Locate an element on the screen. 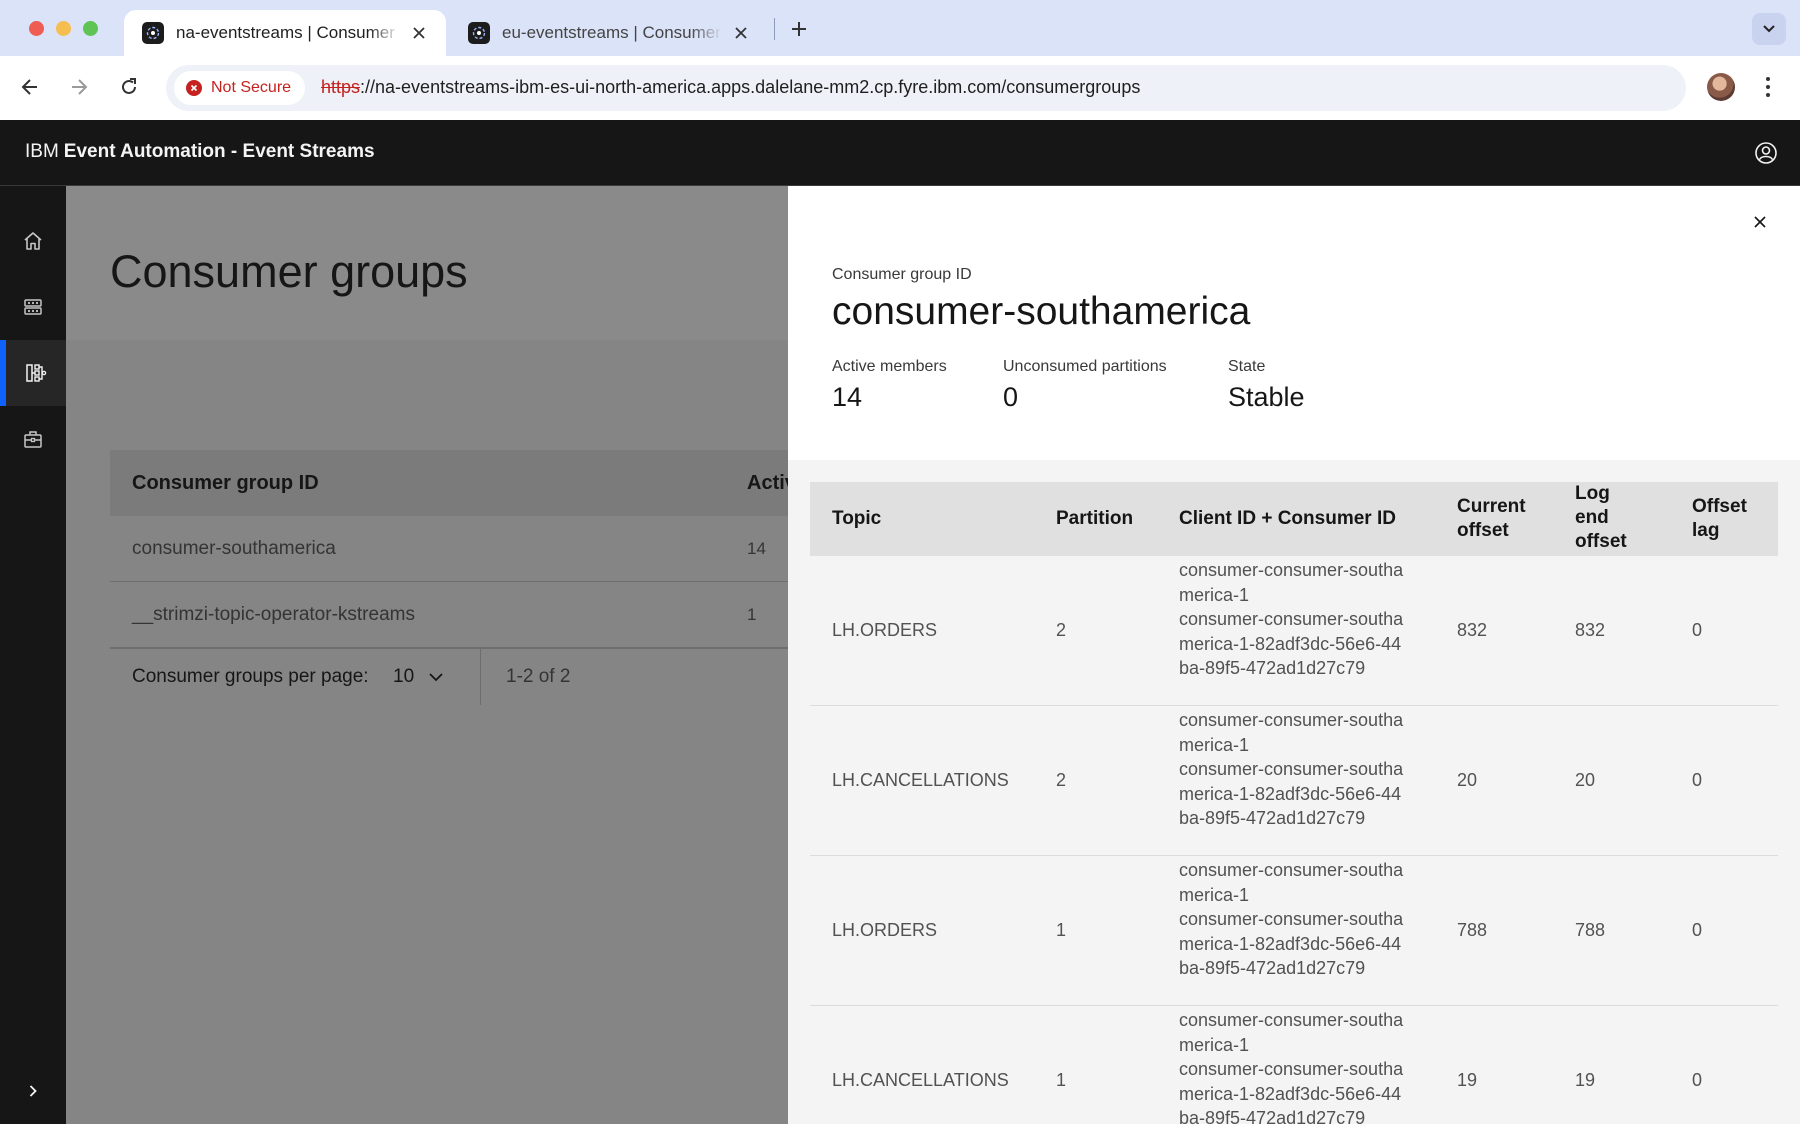 This screenshot has height=1124, width=1800. consumer-groups-icon is located at coordinates (36, 373).